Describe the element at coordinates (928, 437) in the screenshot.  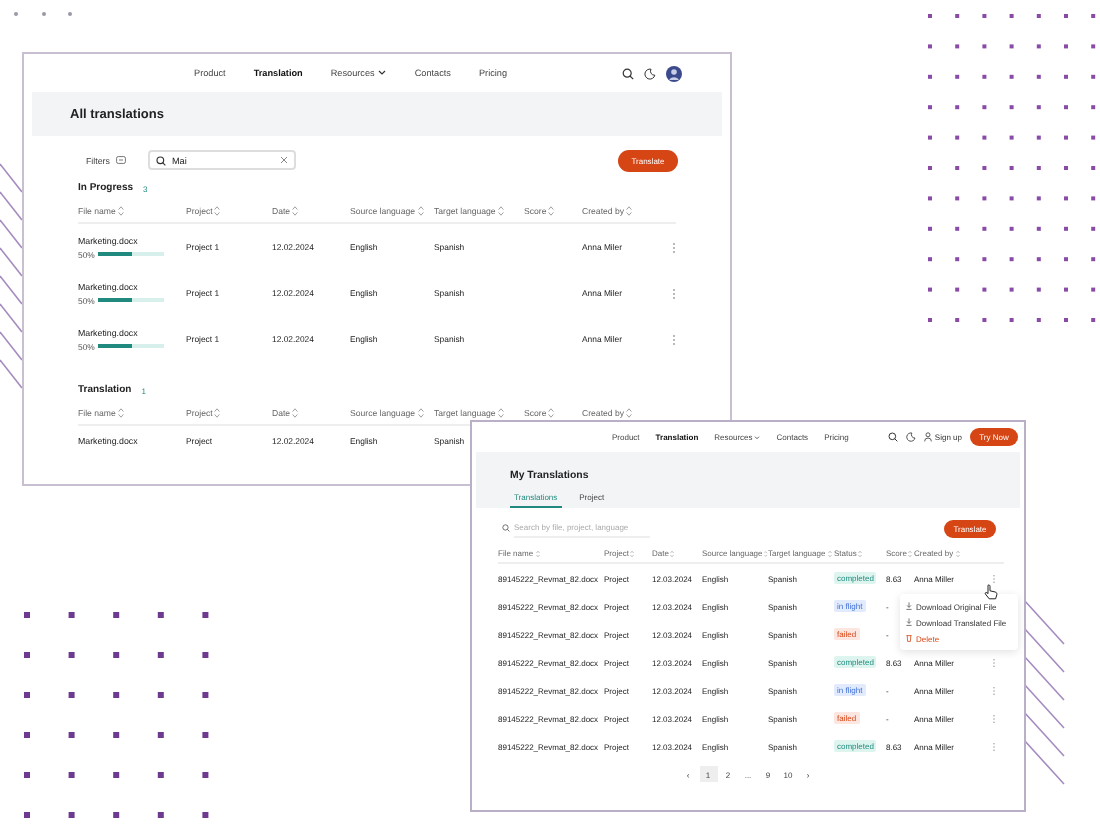
I see `user-icon` at that location.